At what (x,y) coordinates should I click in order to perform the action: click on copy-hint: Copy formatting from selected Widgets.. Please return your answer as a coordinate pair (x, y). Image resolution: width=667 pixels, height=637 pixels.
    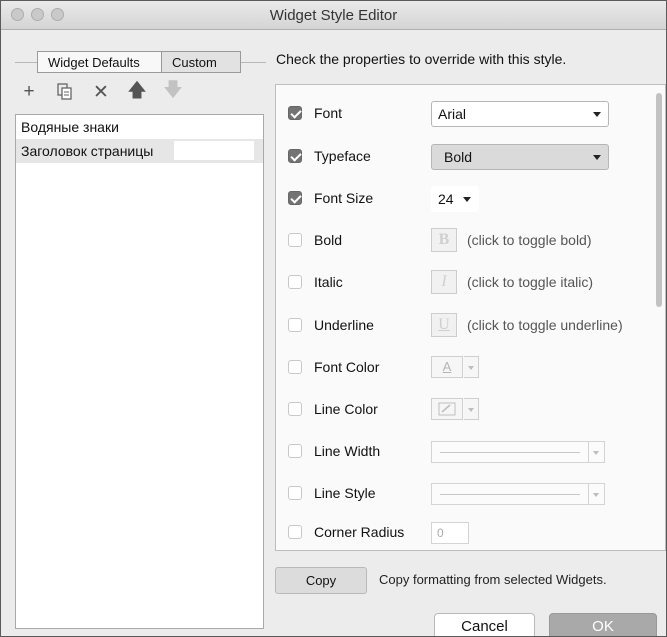
    Looking at the image, I should click on (493, 579).